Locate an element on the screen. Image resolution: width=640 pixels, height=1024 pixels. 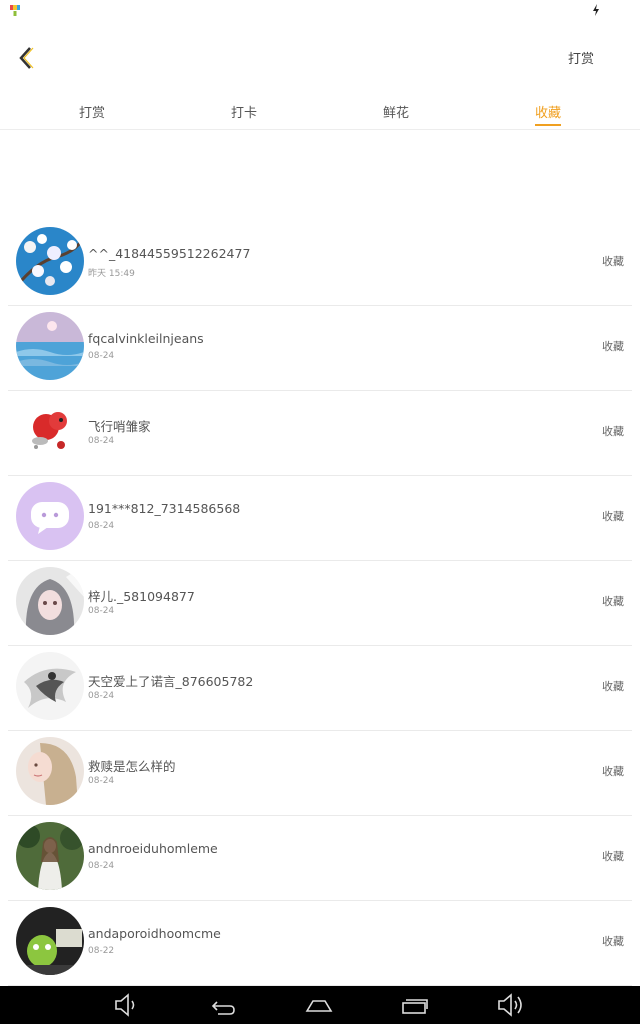
cartoon-avatar is located at coordinates (50, 431).